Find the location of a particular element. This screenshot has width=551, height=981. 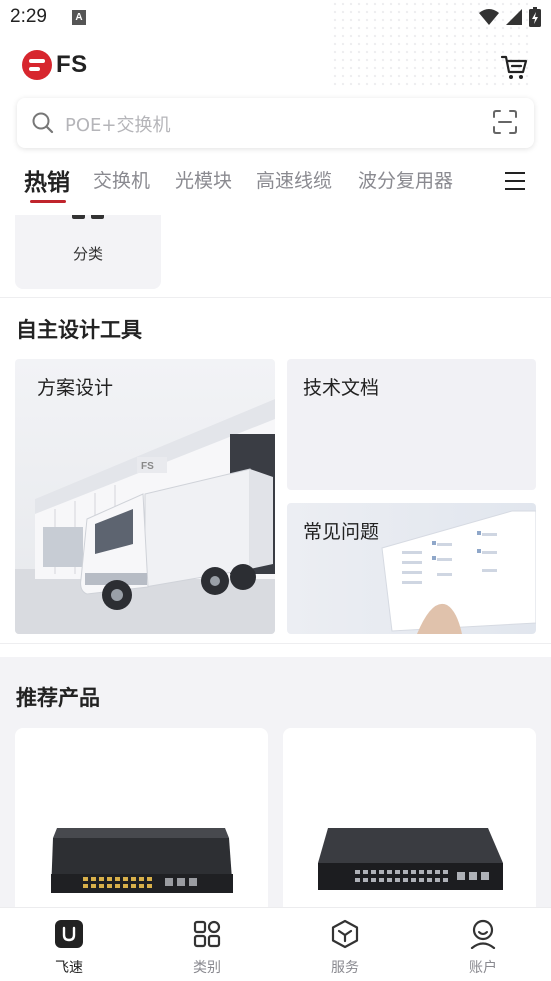

fs-logo: FS is located at coordinates (55, 65).